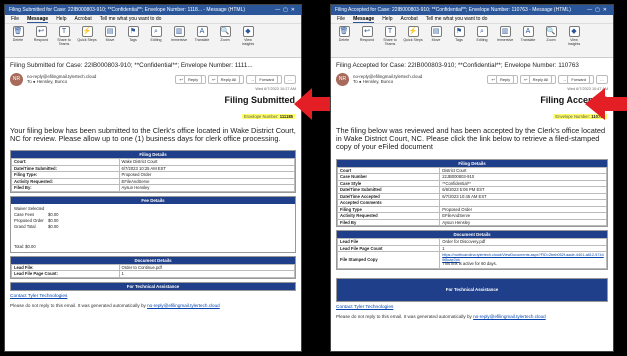 Image resolution: width=627 pixels, height=356 pixels. Describe the element at coordinates (460, 104) in the screenshot. I see `annotation-arrows` at that location.